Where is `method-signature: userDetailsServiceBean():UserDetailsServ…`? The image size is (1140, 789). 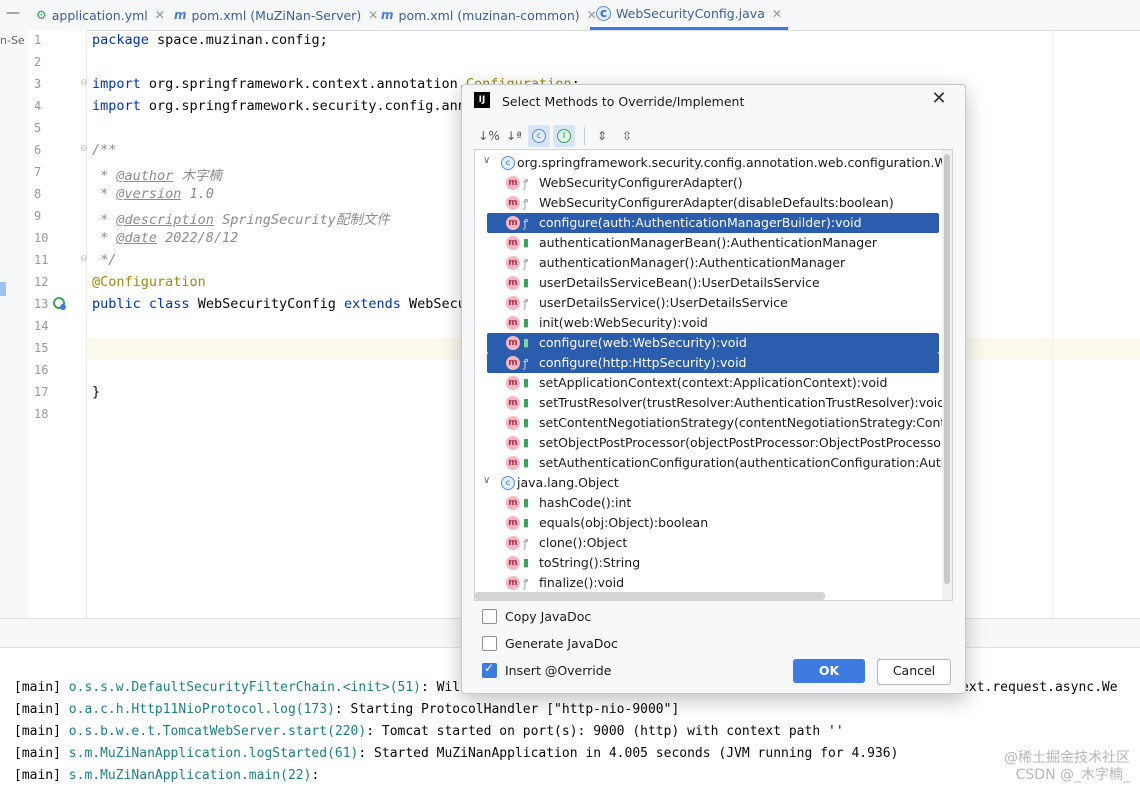 method-signature: userDetailsServiceBean():UserDetailsServ… is located at coordinates (679, 282).